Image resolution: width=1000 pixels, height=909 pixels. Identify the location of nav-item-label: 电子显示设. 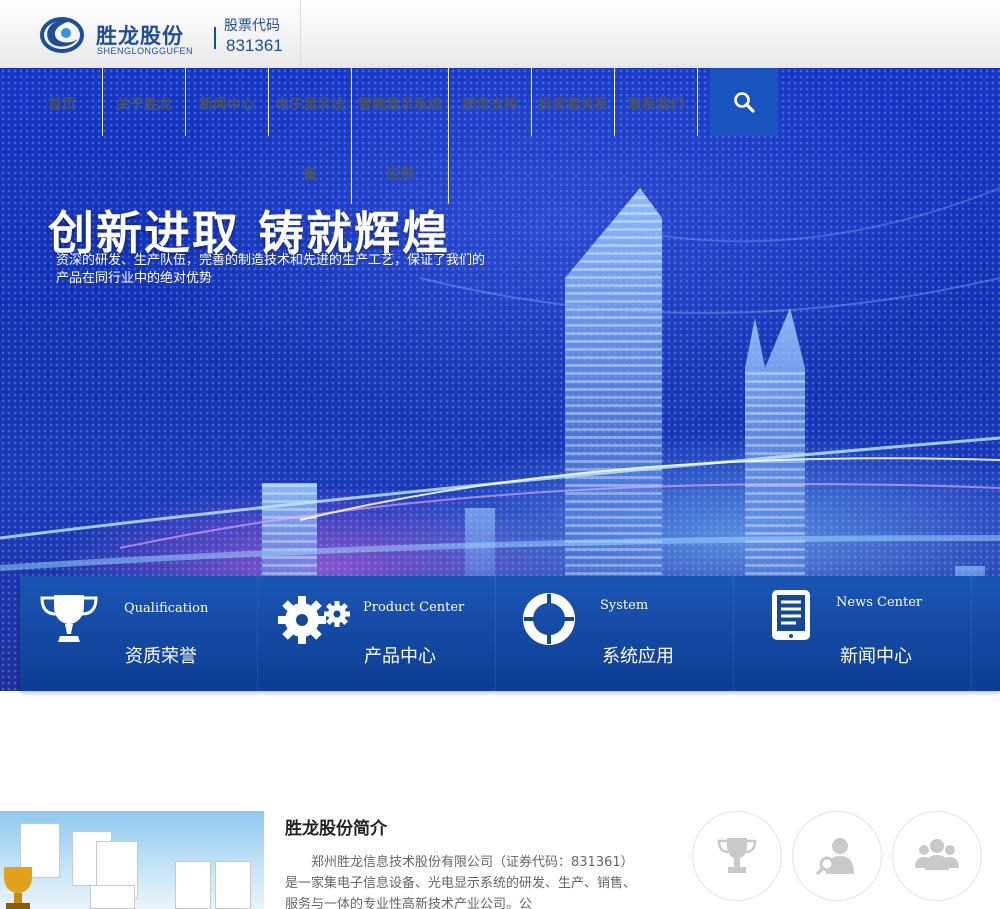
(310, 105).